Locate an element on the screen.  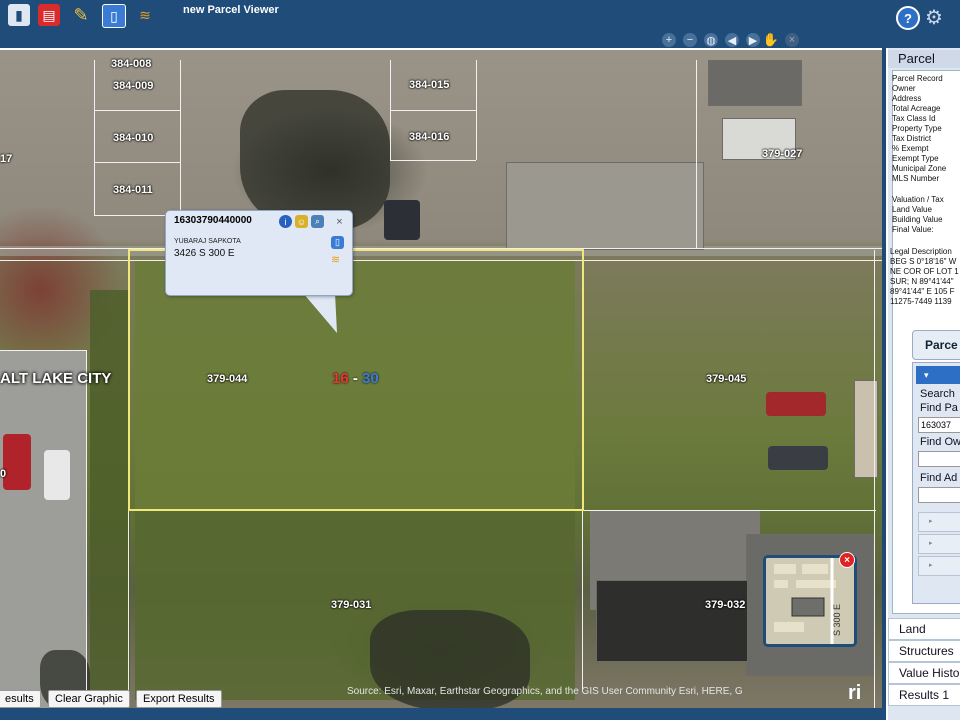
legal-description-line: NE COR OF LOT 1 is located at coordinates (924, 271).